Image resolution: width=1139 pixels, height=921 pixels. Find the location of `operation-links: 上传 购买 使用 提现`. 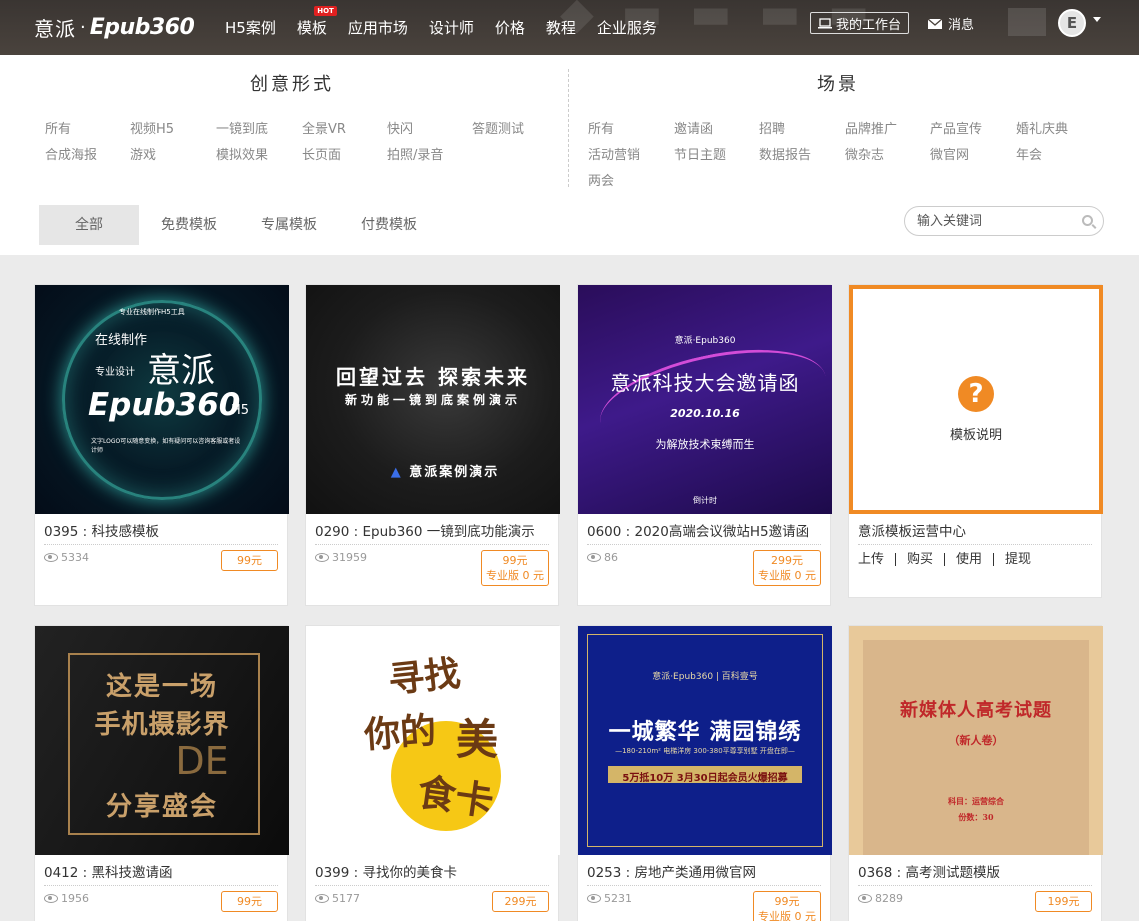

operation-links: 上传 购买 使用 提现 is located at coordinates (950, 559).